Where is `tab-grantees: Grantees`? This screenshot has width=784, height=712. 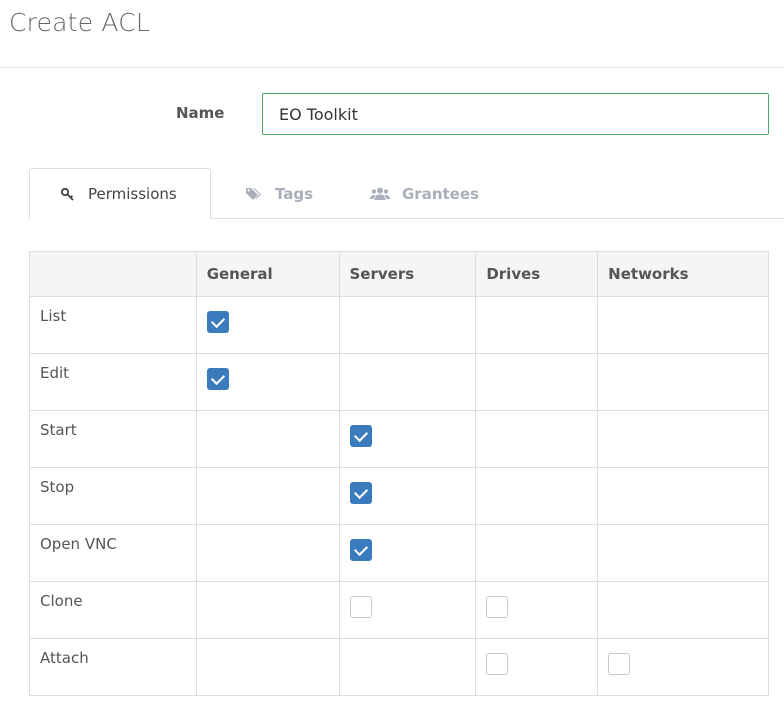
tab-grantees: Grantees is located at coordinates (424, 193).